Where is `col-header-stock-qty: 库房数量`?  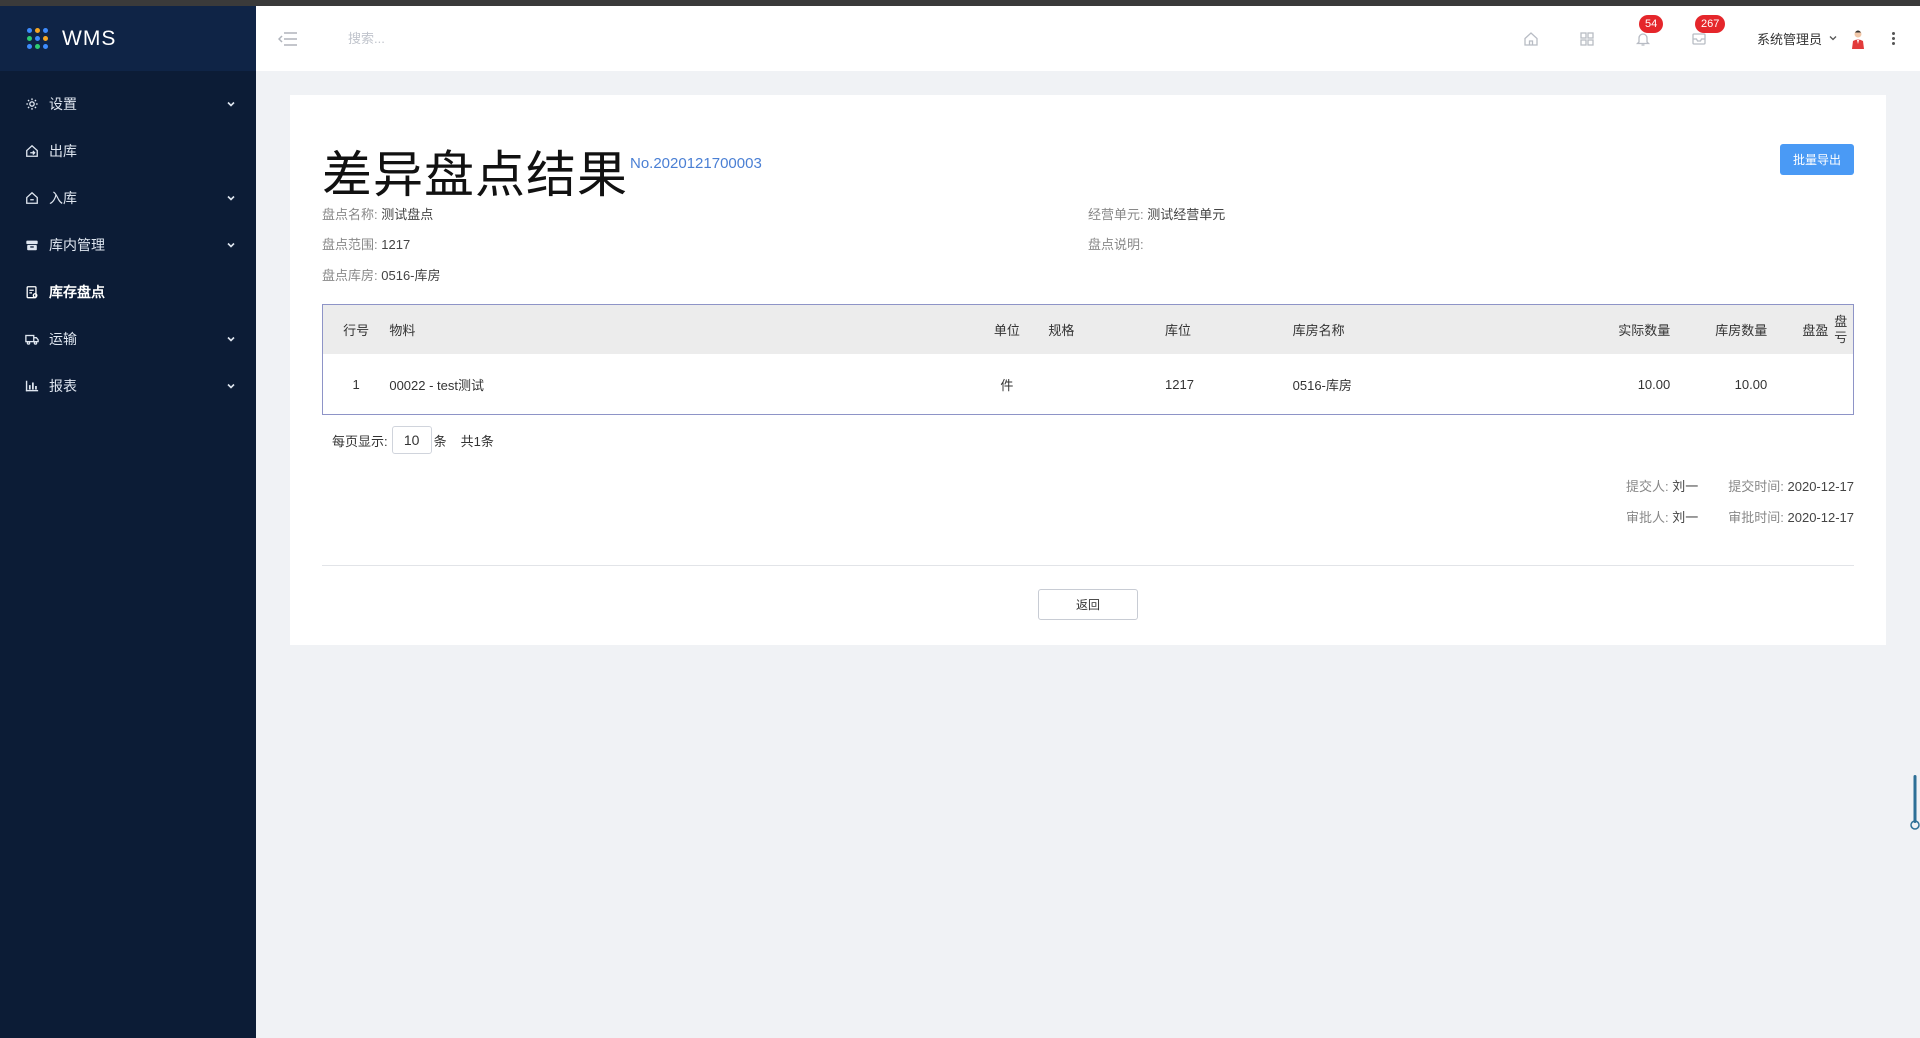
col-header-stock-qty: 库房数量 is located at coordinates (1741, 330).